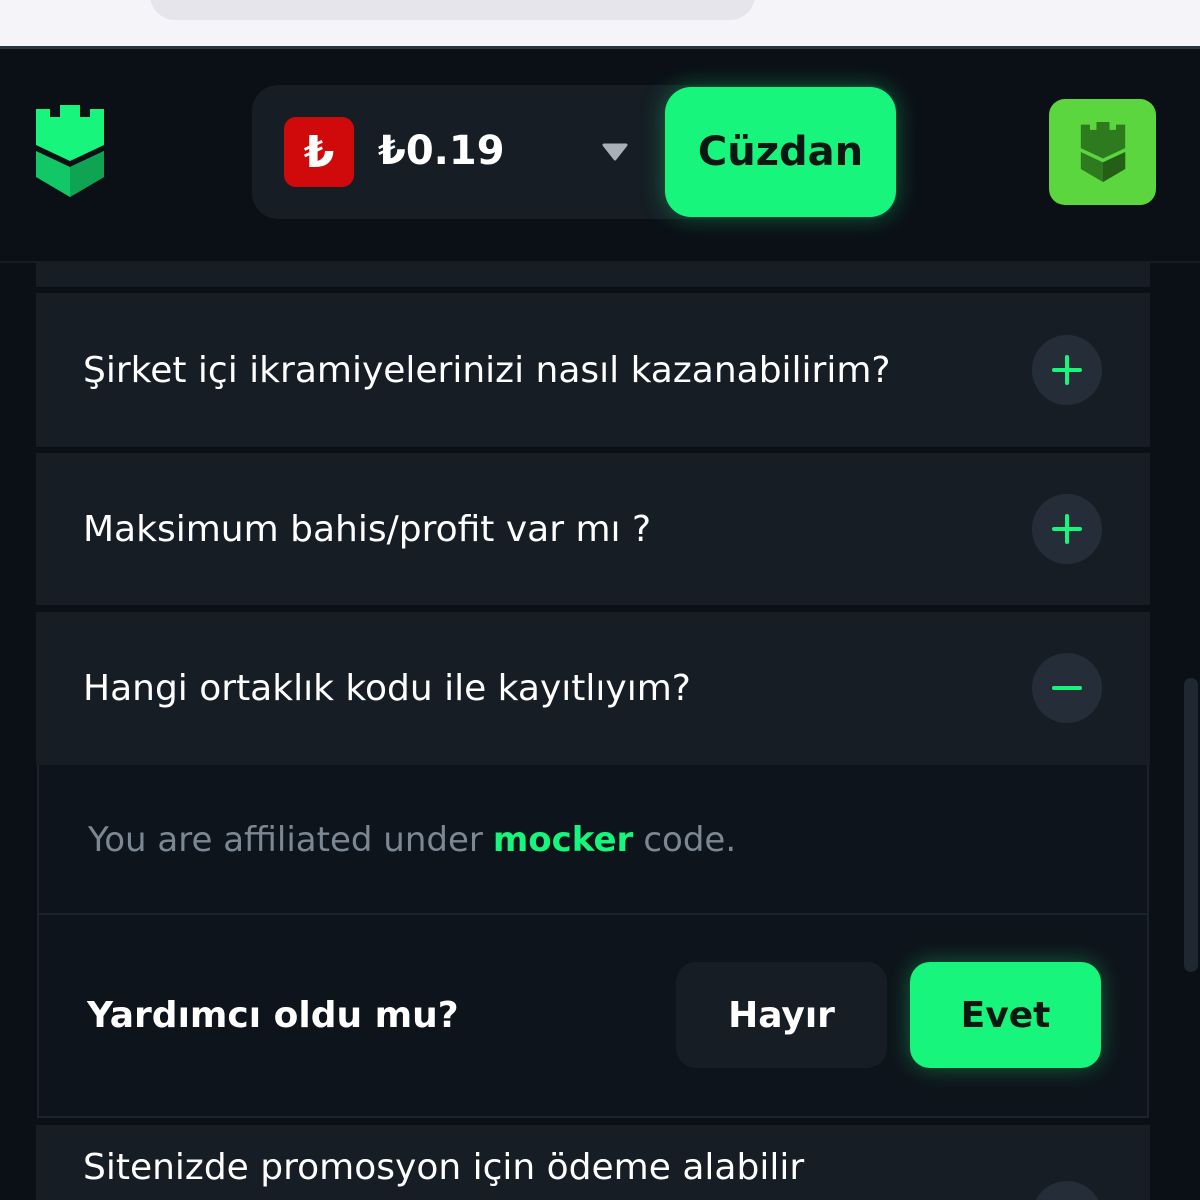 The image size is (1200, 1200). What do you see at coordinates (1191, 825) in the screenshot?
I see `scrollbar-thumb` at bounding box center [1191, 825].